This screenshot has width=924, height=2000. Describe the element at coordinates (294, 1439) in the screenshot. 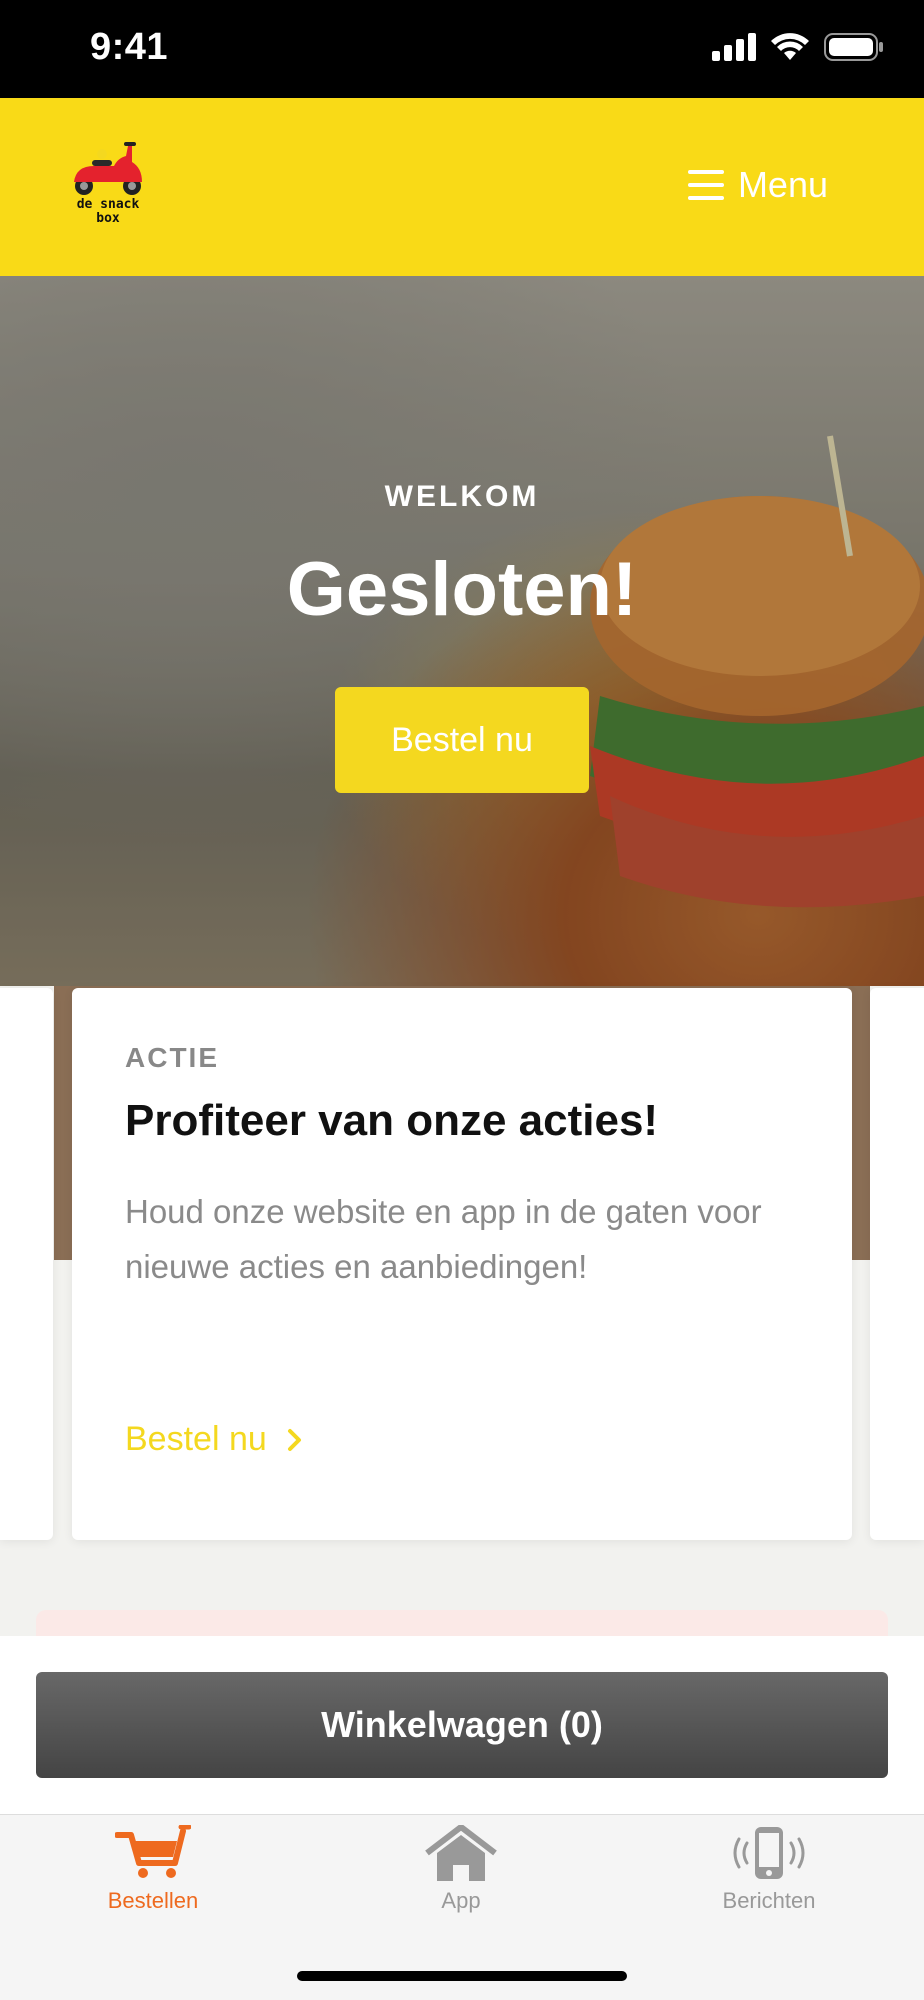

I see `chevron-right-icon` at that location.